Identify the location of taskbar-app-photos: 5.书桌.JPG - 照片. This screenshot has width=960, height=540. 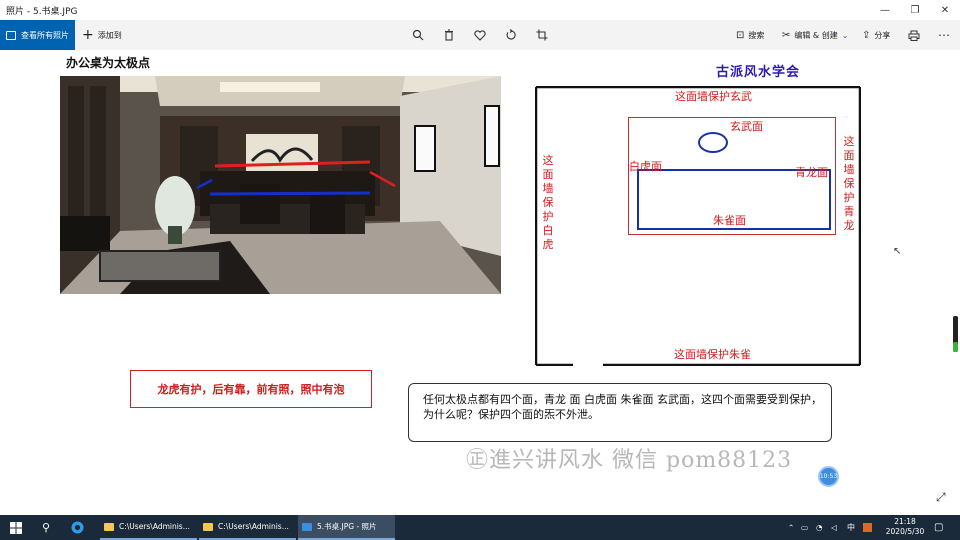
(346, 527).